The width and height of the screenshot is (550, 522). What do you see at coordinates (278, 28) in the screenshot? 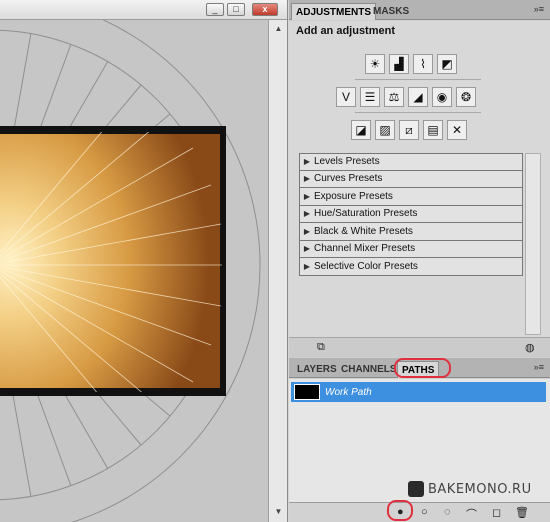
I see `scroll-up-arrow-icon: ▲` at bounding box center [278, 28].